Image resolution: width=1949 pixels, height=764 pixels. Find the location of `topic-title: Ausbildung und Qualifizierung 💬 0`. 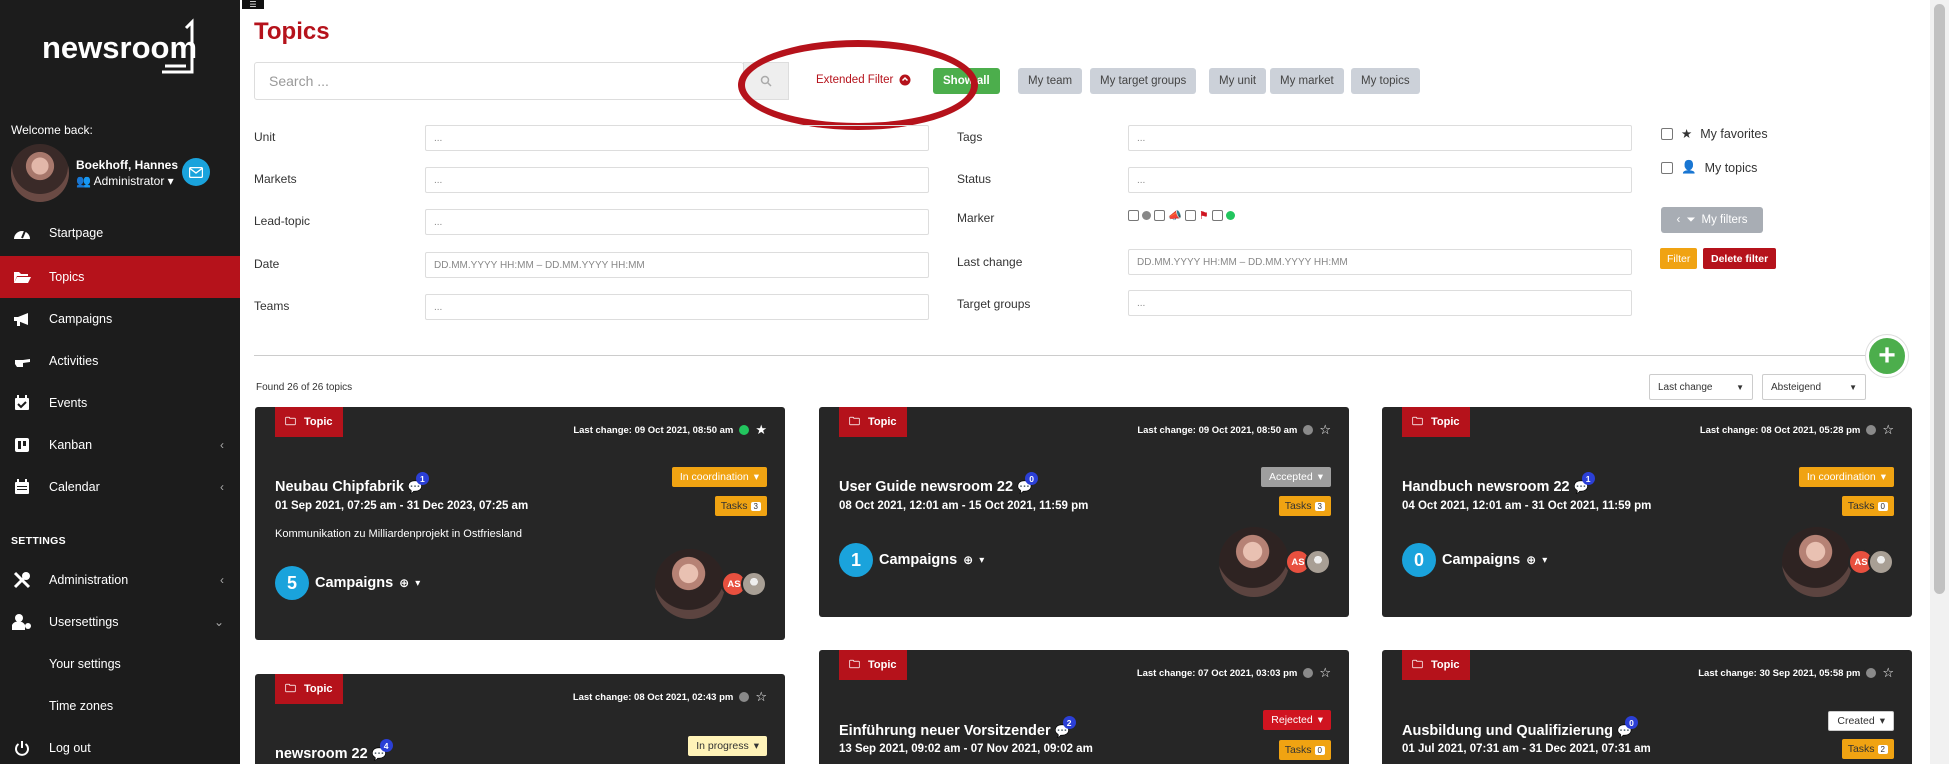

topic-title: Ausbildung und Qualifizierung 💬 0 is located at coordinates (1520, 727).